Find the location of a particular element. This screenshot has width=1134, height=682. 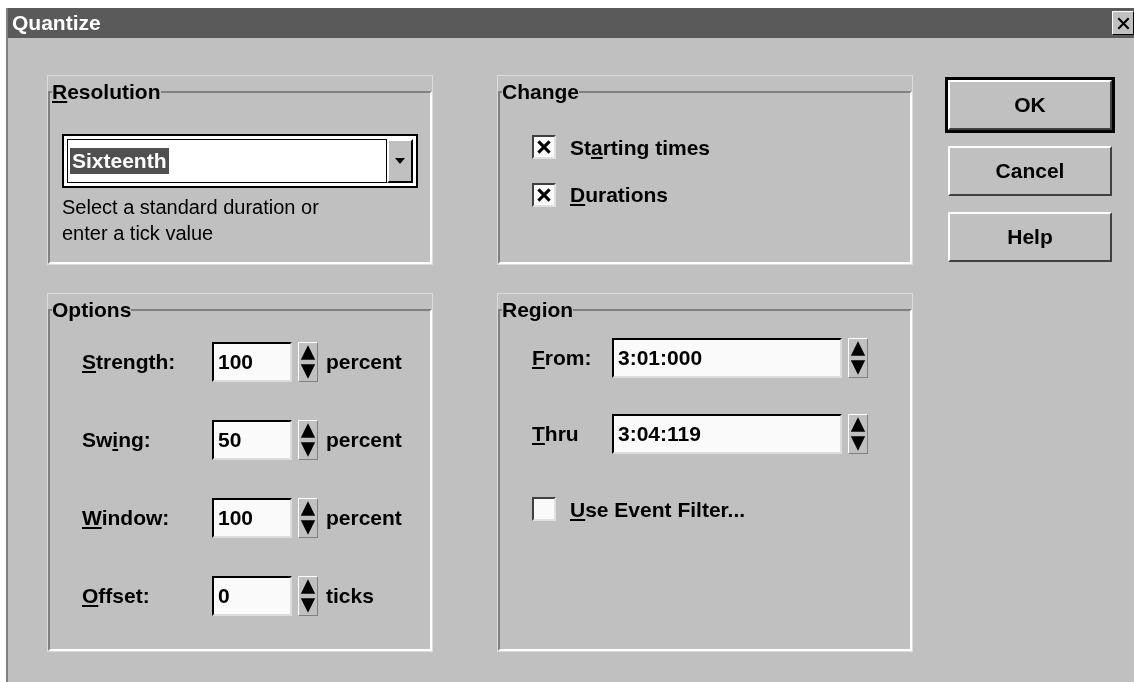

close-icon is located at coordinates (1123, 23).